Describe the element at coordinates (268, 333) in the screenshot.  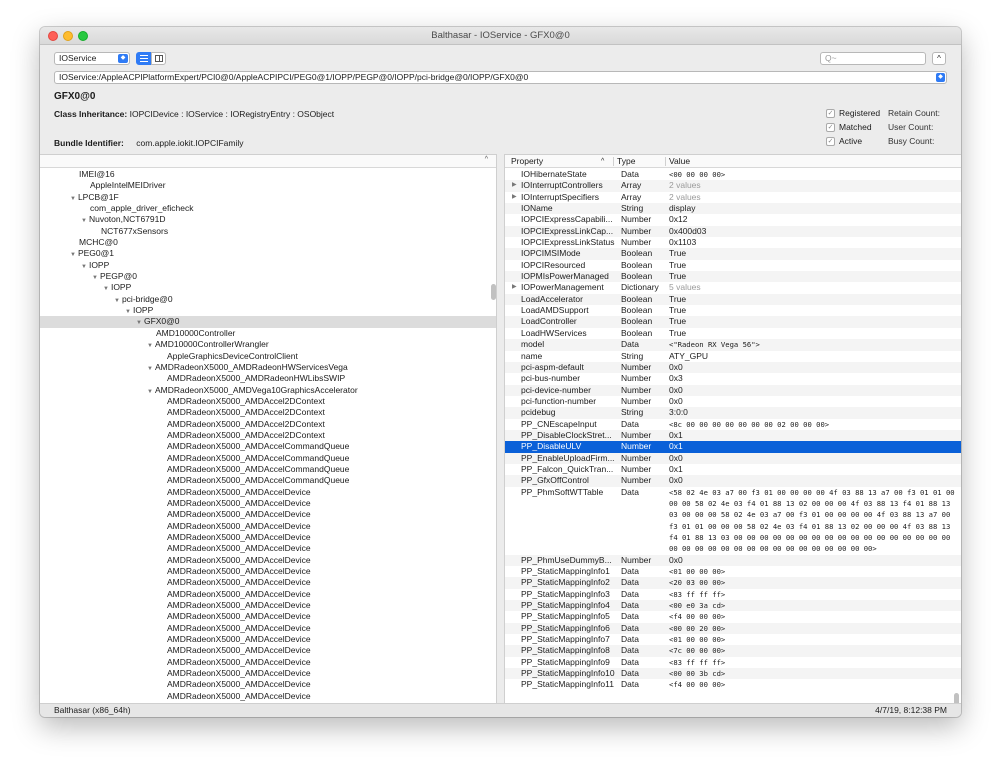
I see `tree-row: AMD10000Controller` at that location.